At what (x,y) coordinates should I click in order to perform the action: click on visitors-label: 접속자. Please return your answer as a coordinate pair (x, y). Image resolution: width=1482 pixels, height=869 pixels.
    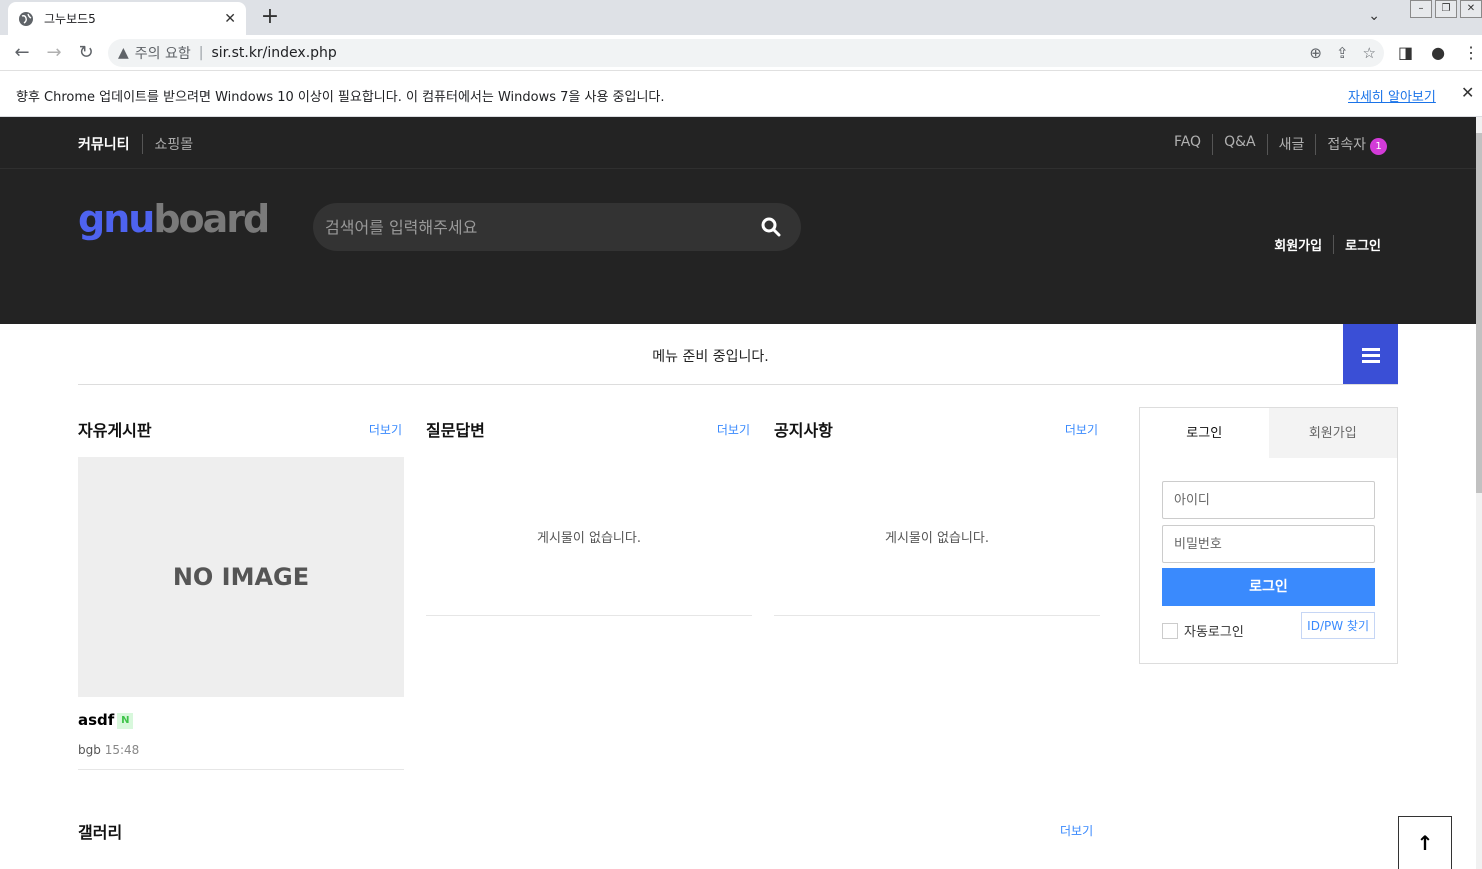
    Looking at the image, I should click on (1346, 145).